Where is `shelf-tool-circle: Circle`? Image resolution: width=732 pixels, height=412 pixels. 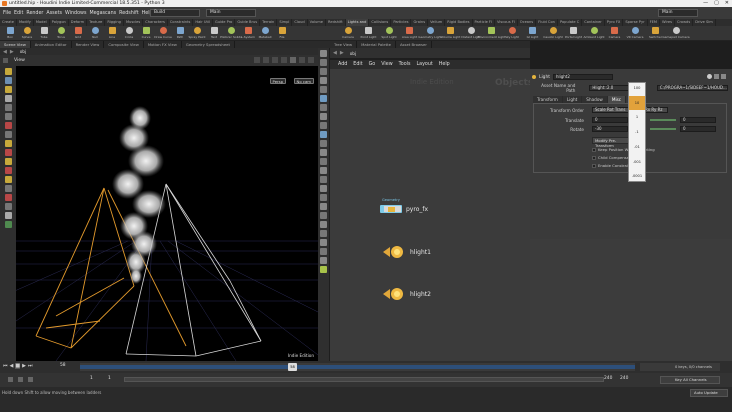 shelf-tool-circle: Circle is located at coordinates (129, 33).